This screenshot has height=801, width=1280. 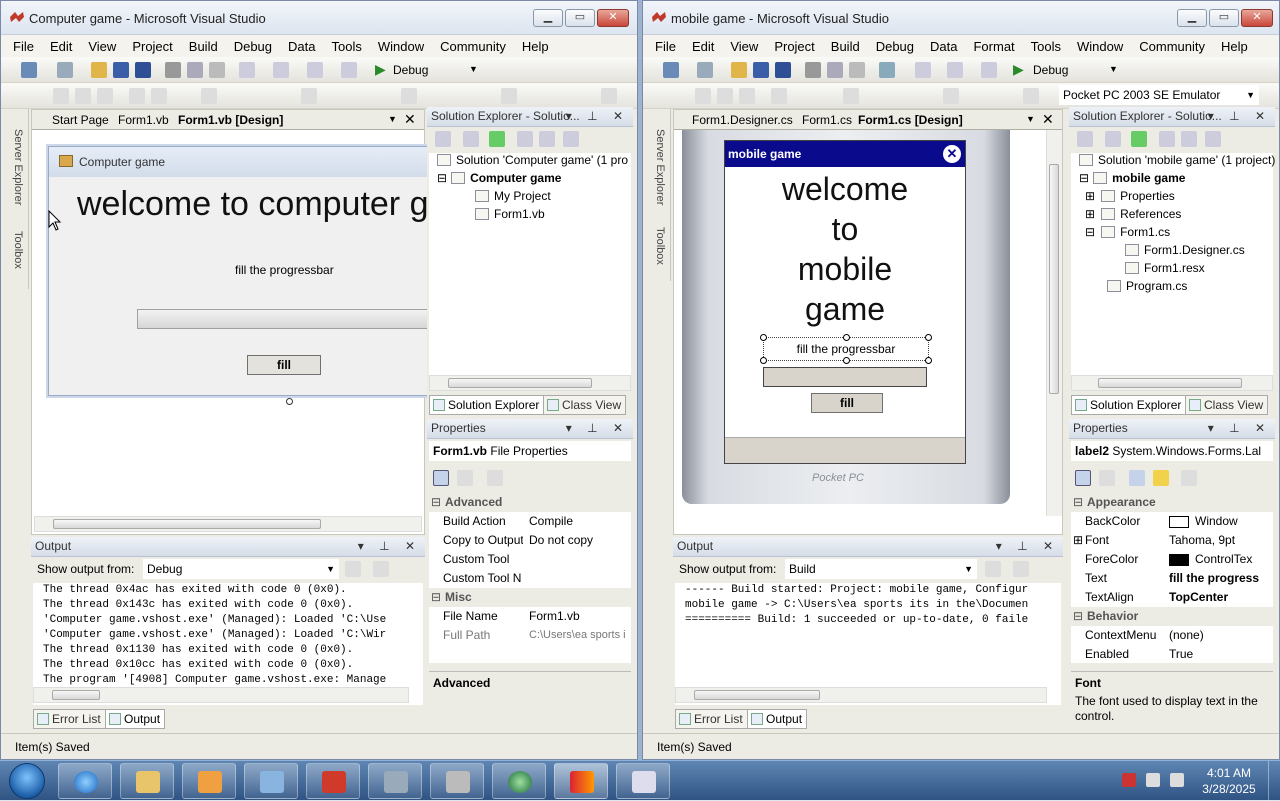 What do you see at coordinates (613, 18) in the screenshot?
I see `close-button: ✕` at bounding box center [613, 18].